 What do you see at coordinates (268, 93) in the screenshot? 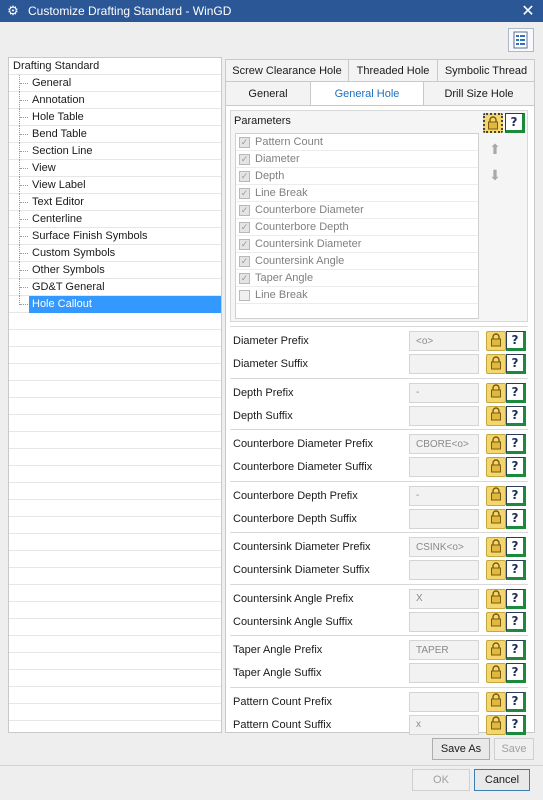
I see `tab-general: General` at bounding box center [268, 93].